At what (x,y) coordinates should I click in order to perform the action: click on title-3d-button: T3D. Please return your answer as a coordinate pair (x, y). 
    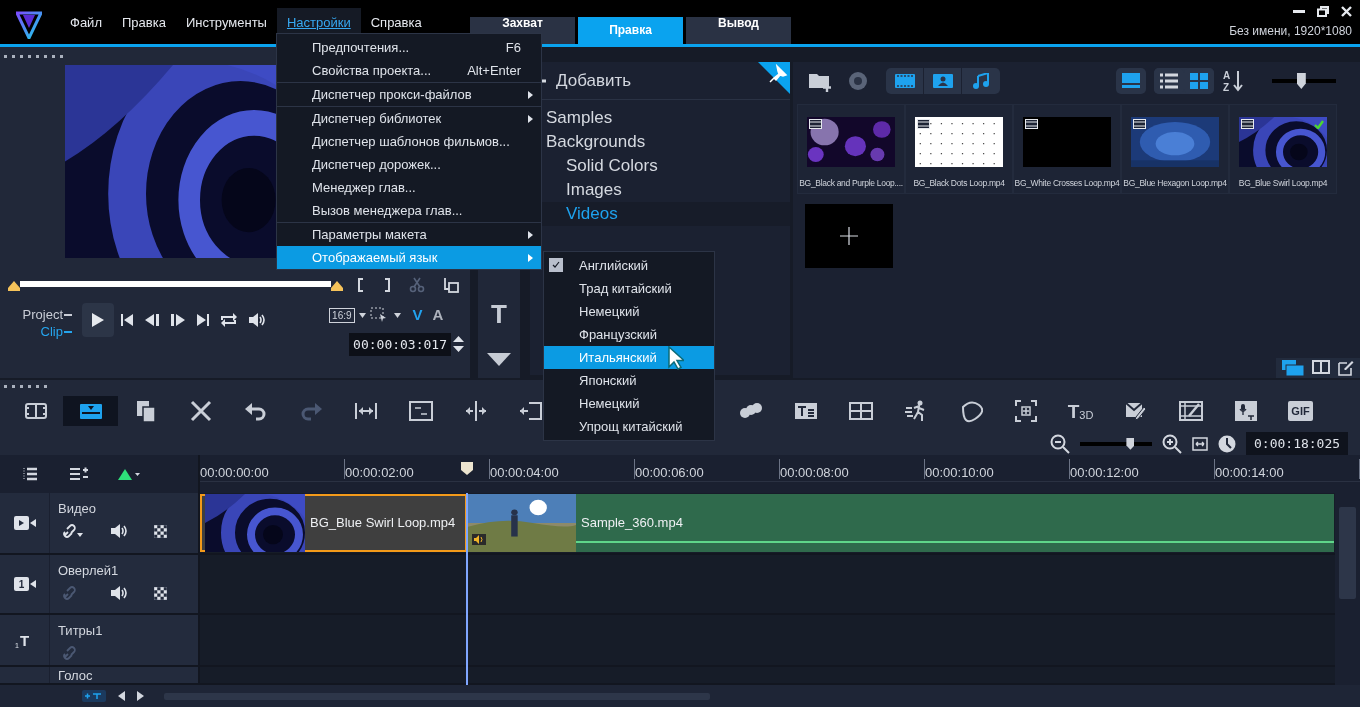
    Looking at the image, I should click on (1080, 411).